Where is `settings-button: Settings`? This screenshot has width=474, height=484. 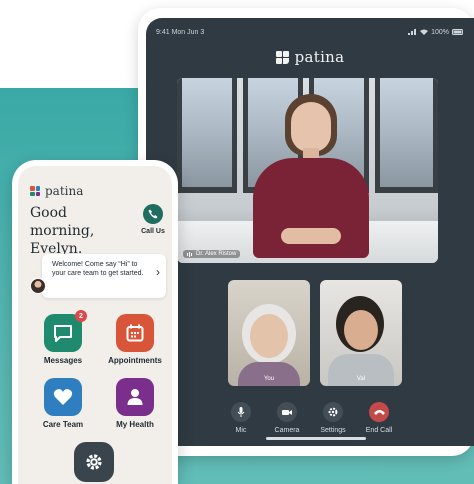 settings-button: Settings is located at coordinates (333, 418).